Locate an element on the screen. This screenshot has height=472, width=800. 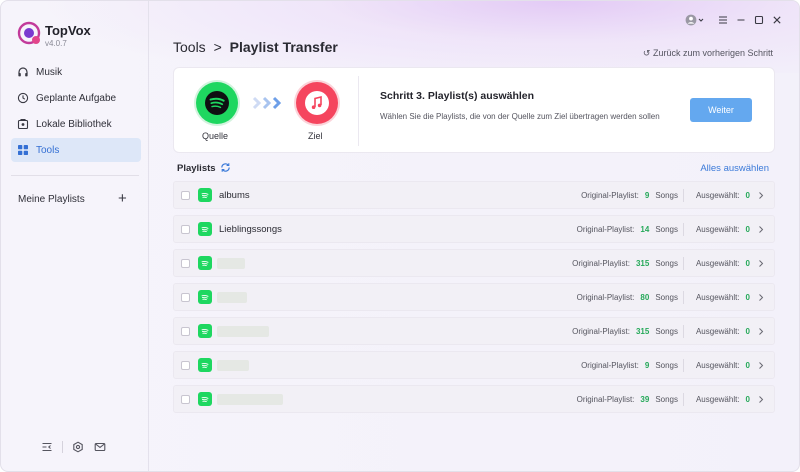
collapse-sidebar-icon is located at coordinates (47, 447).